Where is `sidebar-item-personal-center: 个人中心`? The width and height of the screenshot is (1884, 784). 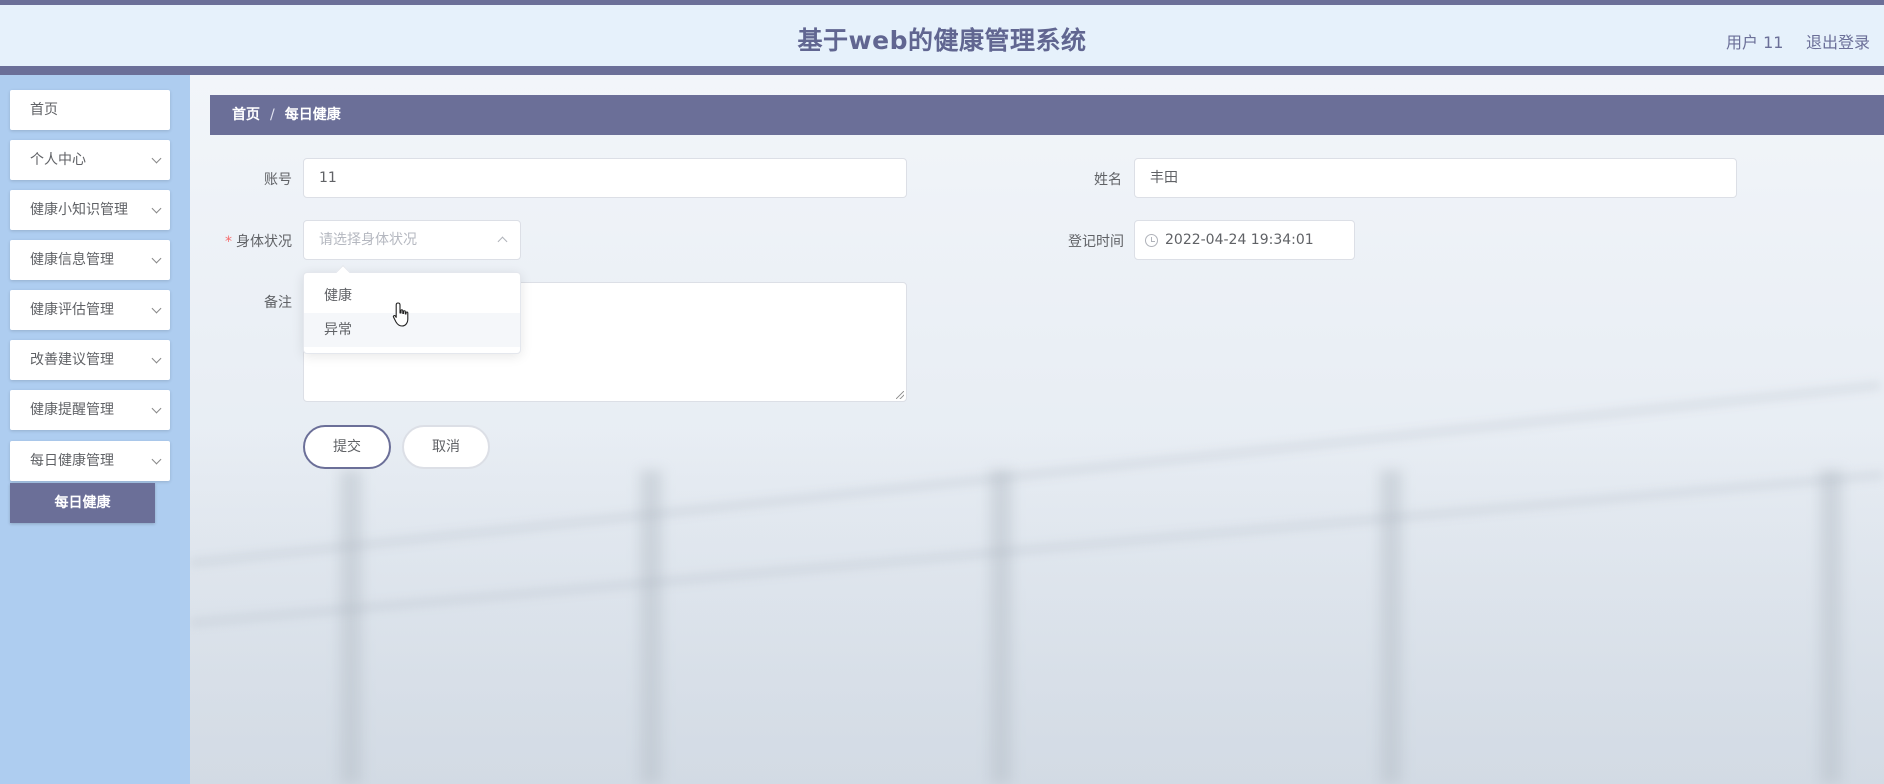 sidebar-item-personal-center: 个人中心 is located at coordinates (90, 160).